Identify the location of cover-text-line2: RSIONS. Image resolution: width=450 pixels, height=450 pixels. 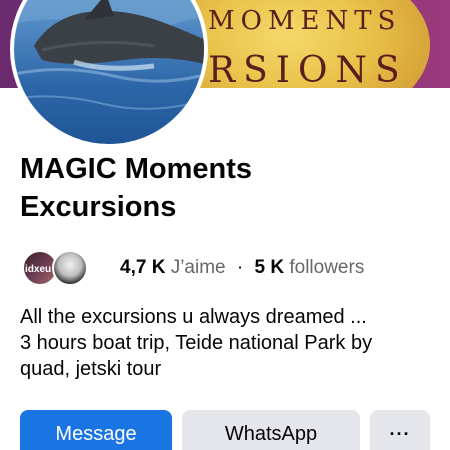
(308, 69).